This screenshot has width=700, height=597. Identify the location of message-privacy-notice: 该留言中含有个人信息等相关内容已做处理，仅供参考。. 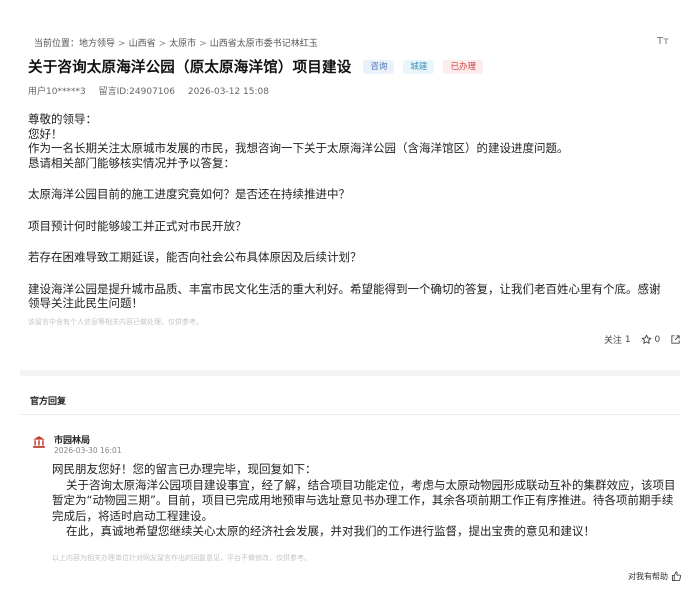
(115, 322).